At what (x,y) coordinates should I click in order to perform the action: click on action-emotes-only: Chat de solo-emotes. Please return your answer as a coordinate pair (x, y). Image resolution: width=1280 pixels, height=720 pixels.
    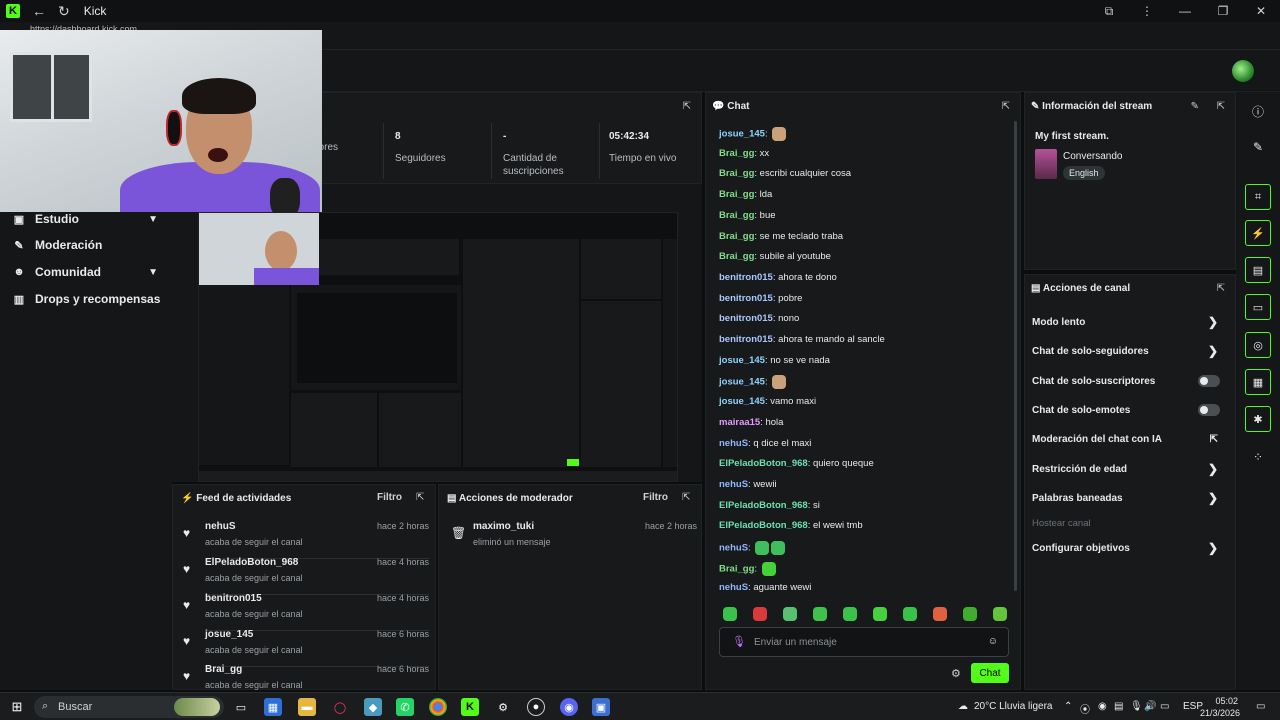
    Looking at the image, I should click on (1130, 410).